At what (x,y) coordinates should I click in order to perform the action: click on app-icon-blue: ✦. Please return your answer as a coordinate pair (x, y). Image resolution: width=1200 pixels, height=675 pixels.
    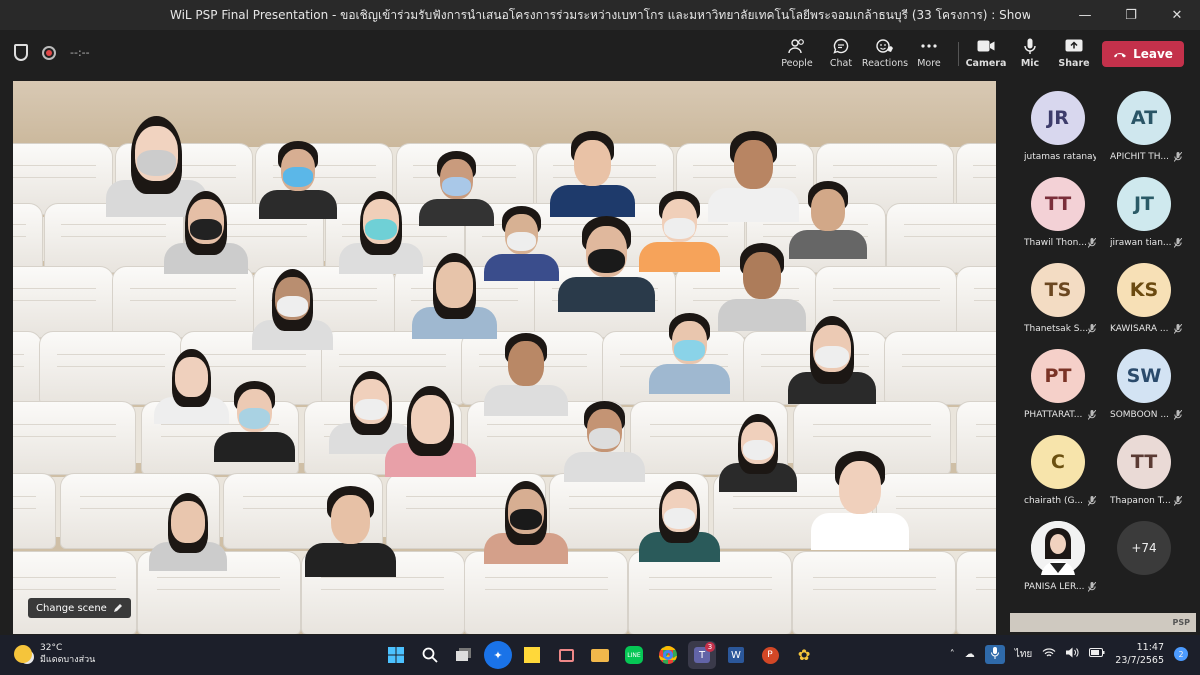
    Looking at the image, I should click on (498, 655).